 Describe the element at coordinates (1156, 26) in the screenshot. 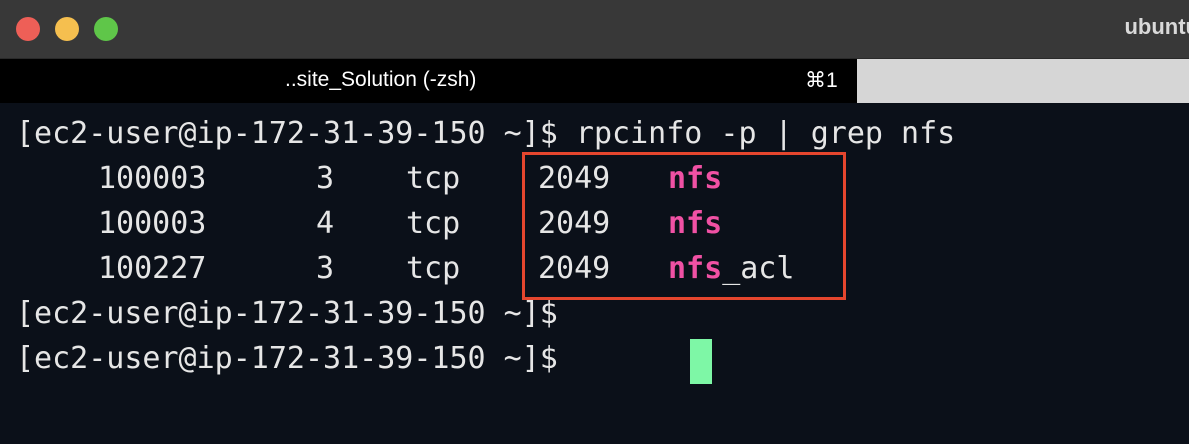

I see `window-title: ubuntu` at that location.